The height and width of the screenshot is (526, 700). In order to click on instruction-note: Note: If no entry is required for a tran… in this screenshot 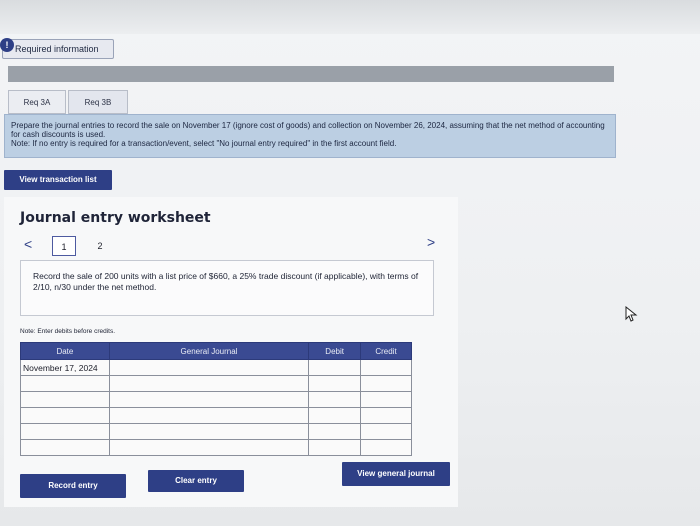, I will do `click(204, 143)`.